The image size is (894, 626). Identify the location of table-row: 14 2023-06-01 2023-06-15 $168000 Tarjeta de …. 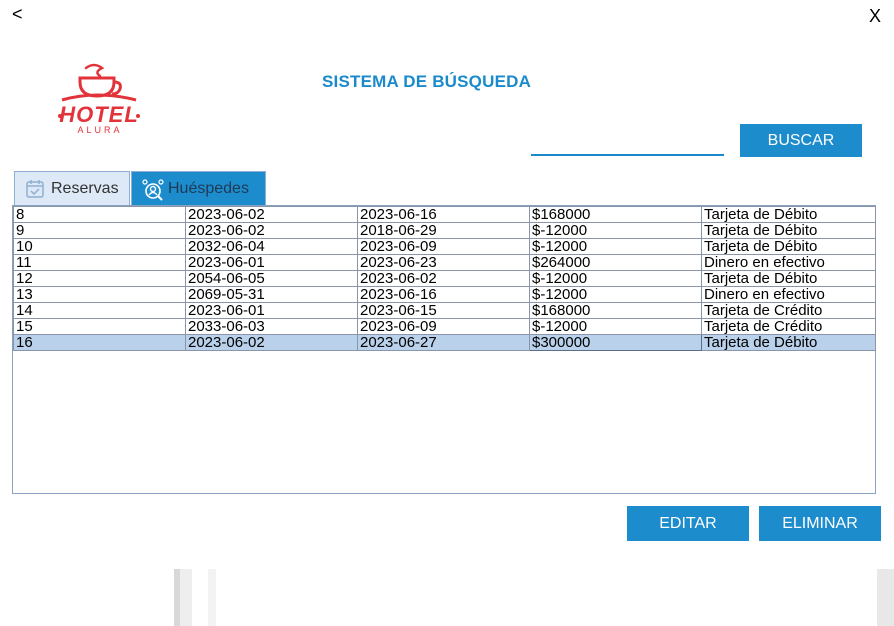
(444, 310).